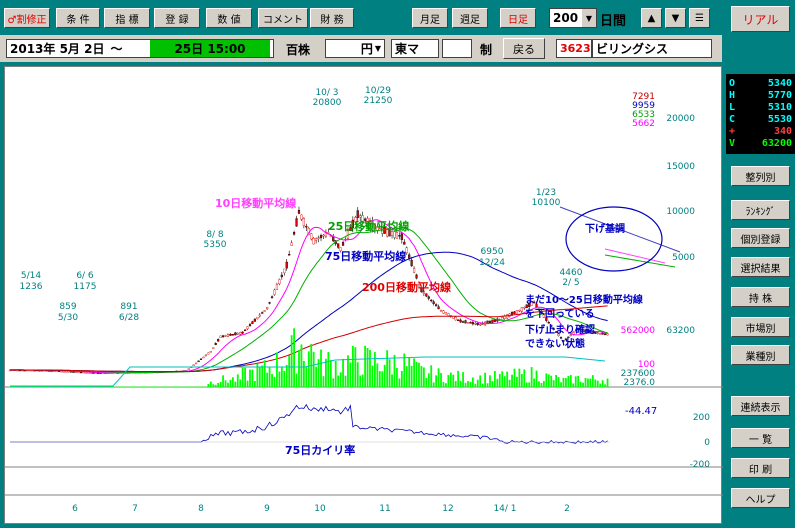  Describe the element at coordinates (613, 21) in the screenshot. I see `days-unit: 日間` at that location.